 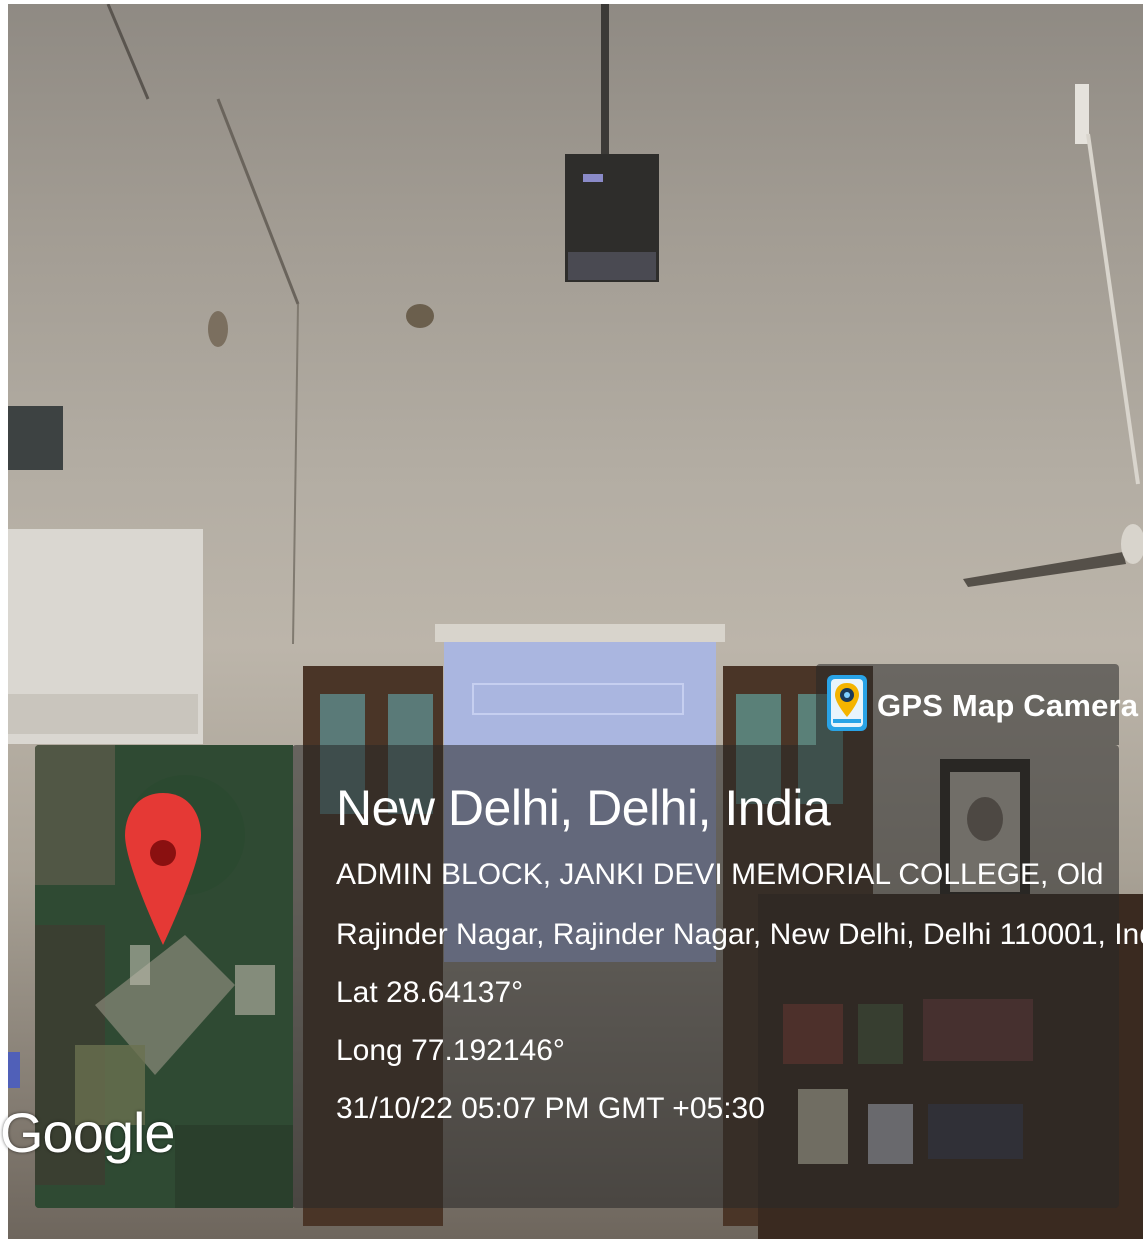 What do you see at coordinates (430, 992) in the screenshot?
I see `latitude-value: Lat 28.64137°` at bounding box center [430, 992].